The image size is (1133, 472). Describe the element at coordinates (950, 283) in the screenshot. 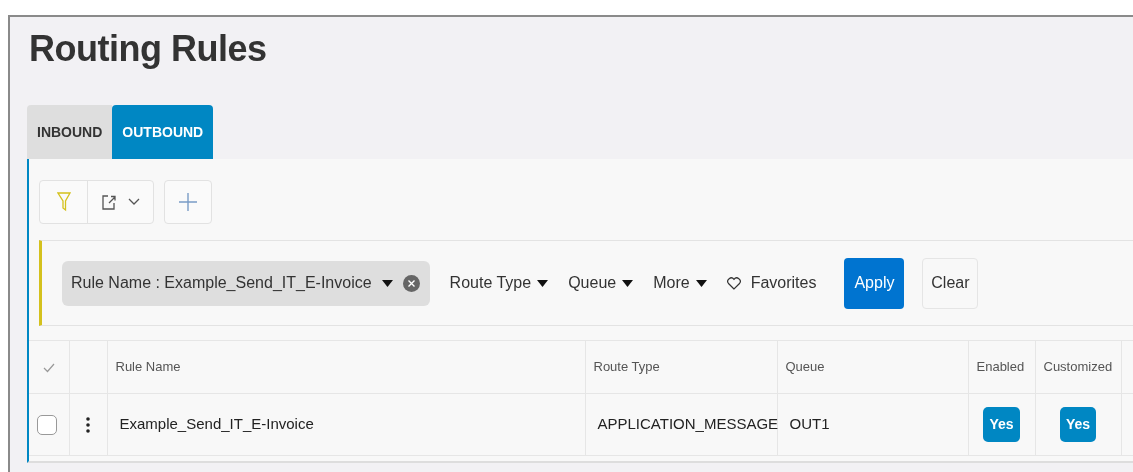

I see `clear-button: Clear` at that location.